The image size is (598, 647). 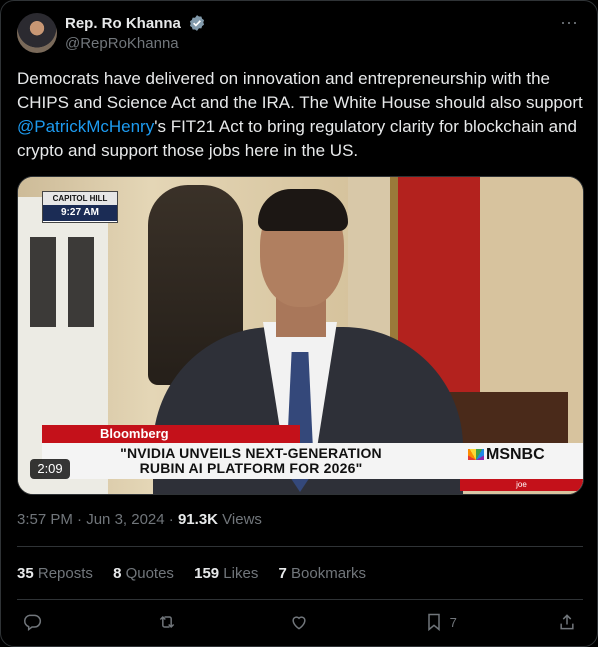 What do you see at coordinates (197, 23) in the screenshot?
I see `verified-badge-icon` at bounding box center [197, 23].